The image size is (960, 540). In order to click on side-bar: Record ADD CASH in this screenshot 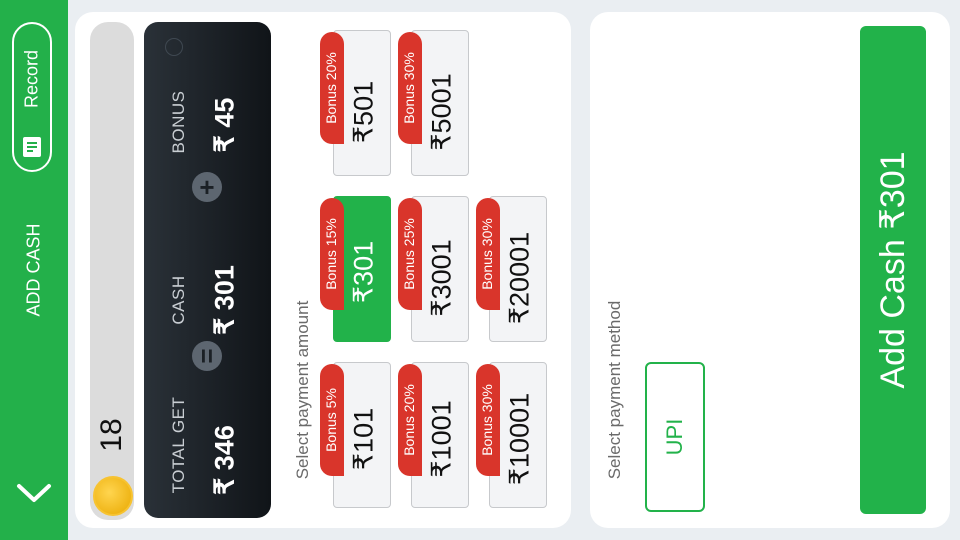, I will do `click(34, 270)`.